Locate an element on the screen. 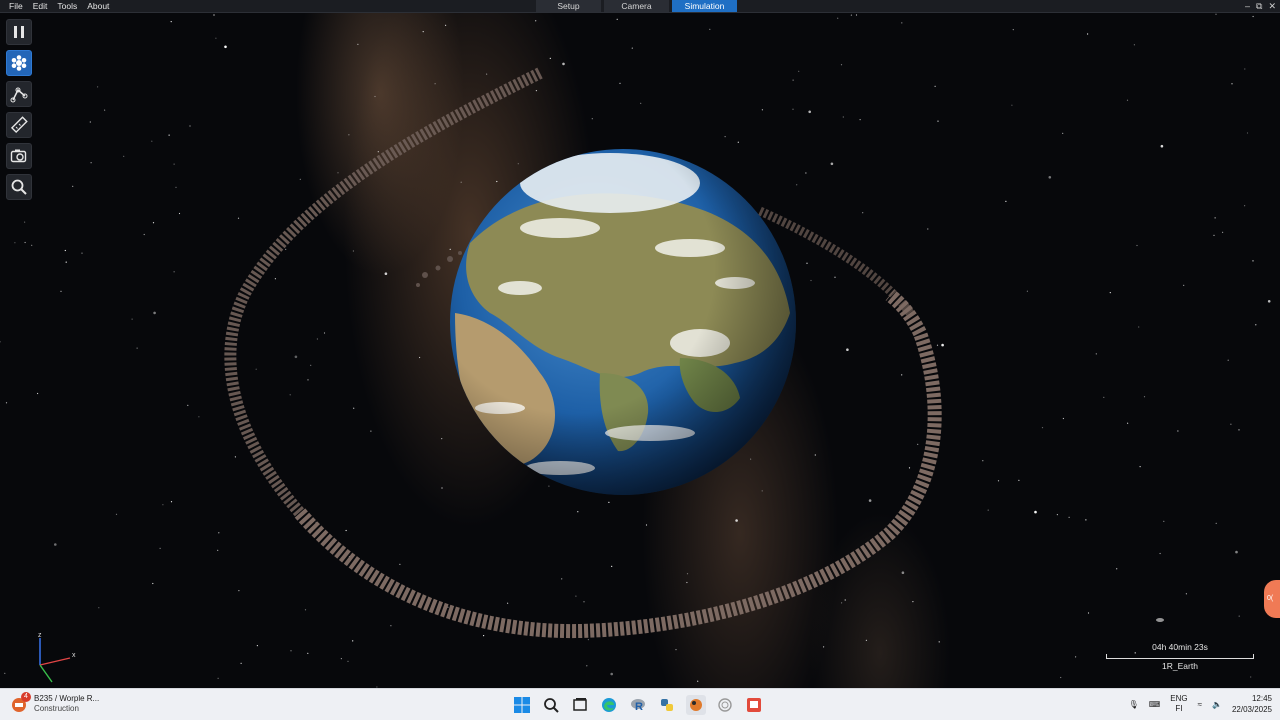 This screenshot has height=720, width=1280. camera-settings-icon is located at coordinates (18, 156).